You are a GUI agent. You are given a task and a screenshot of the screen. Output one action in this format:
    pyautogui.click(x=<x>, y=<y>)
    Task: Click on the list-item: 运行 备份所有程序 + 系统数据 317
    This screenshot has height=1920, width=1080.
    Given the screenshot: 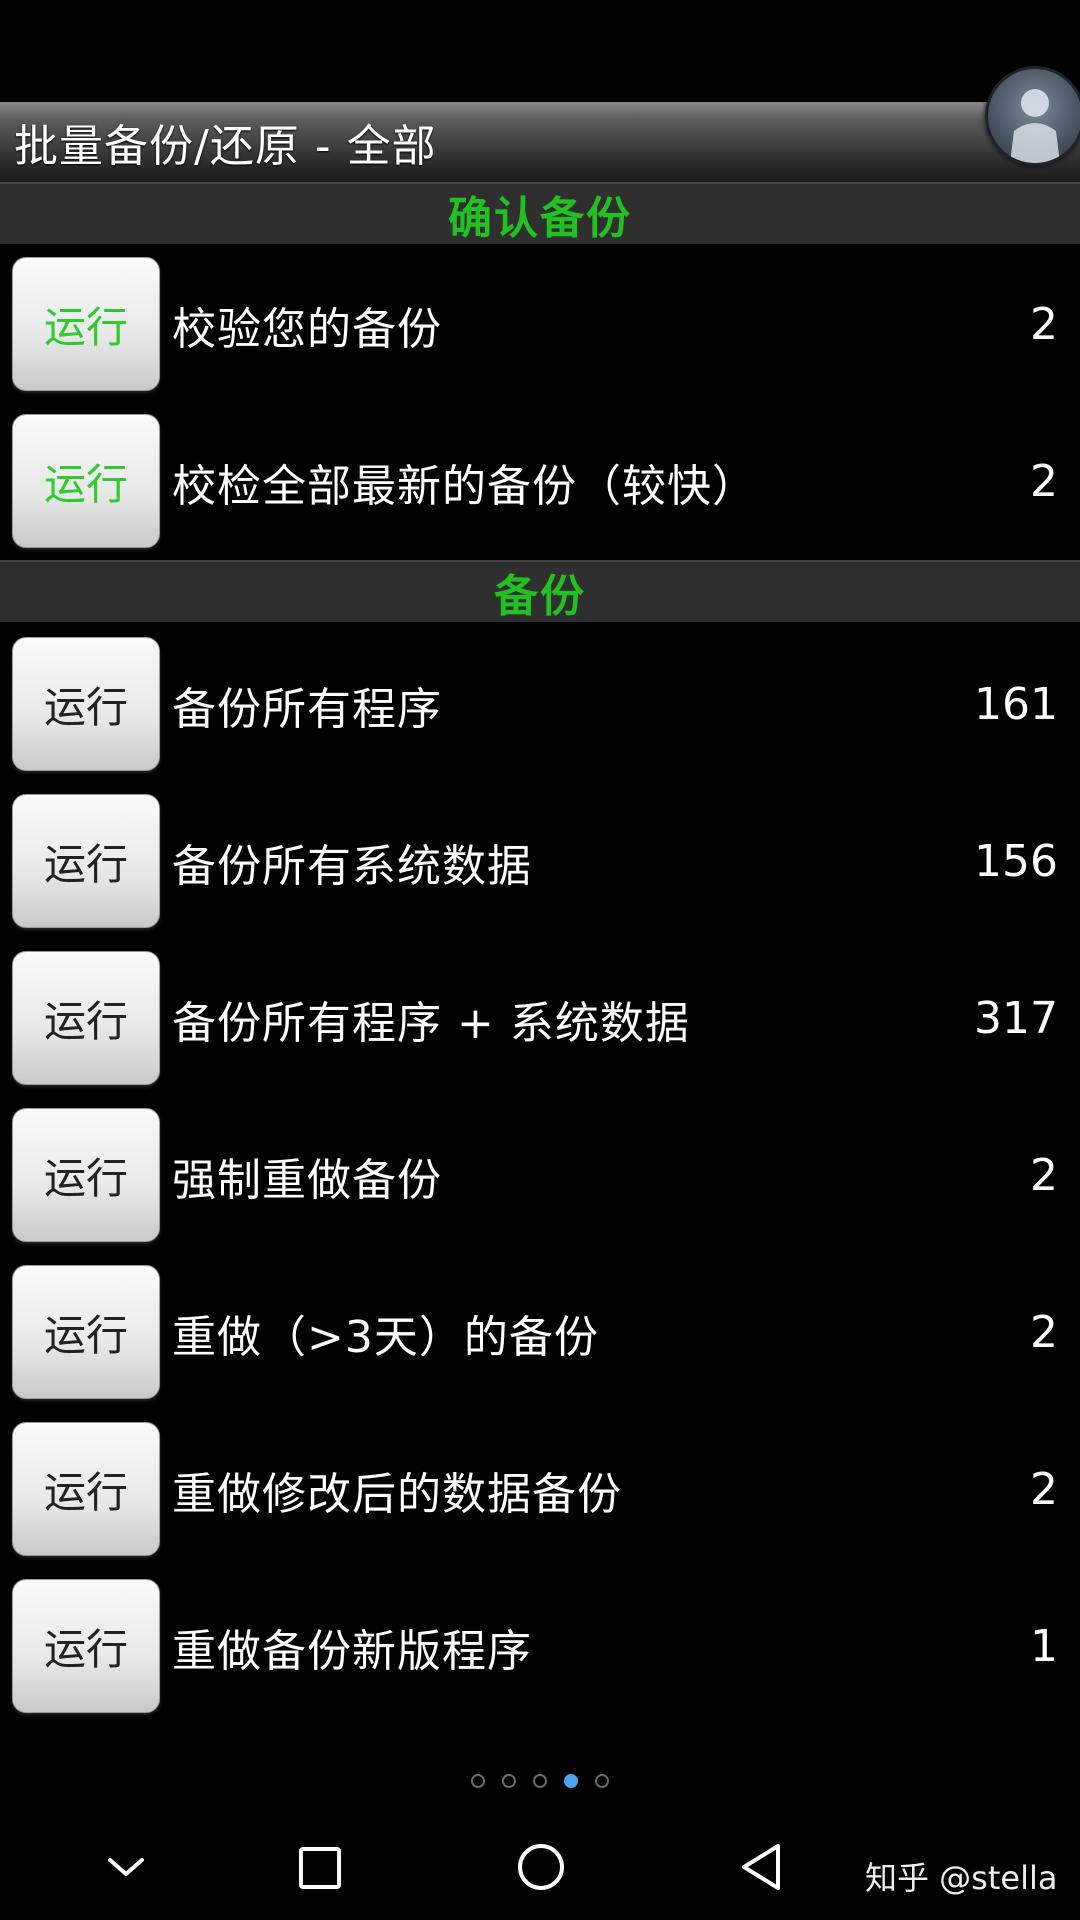 What is the action you would take?
    pyautogui.click(x=540, y=1019)
    